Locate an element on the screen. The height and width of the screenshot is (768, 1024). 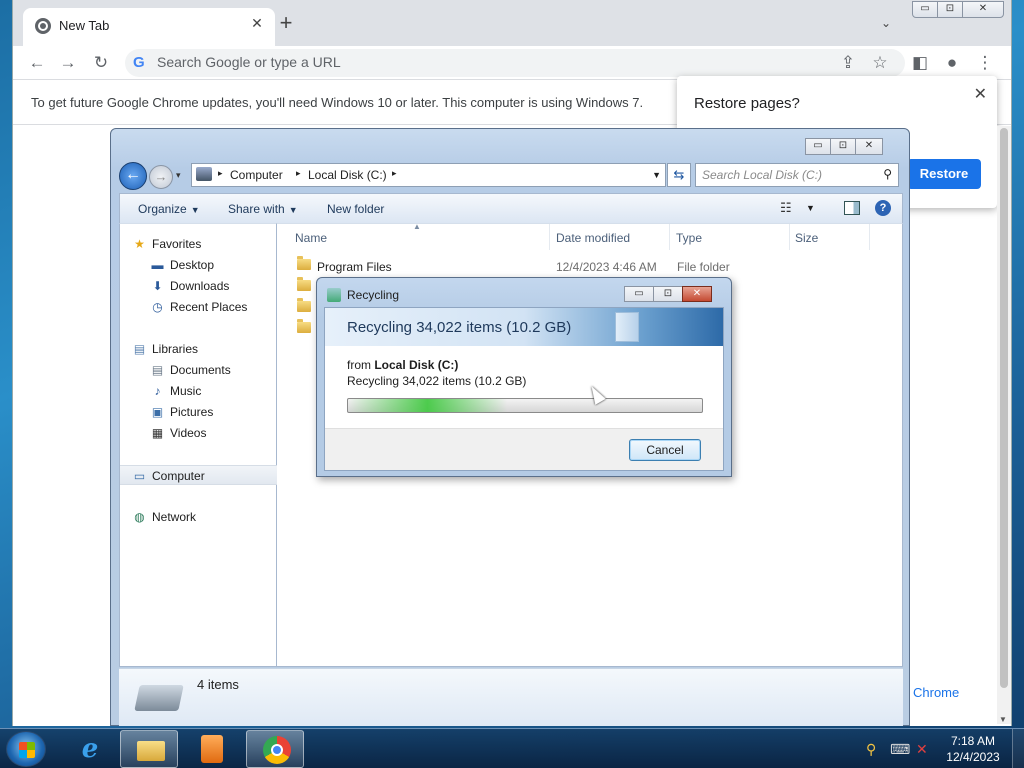
sidebar-item-label: Network is located at coordinates (174, 517).